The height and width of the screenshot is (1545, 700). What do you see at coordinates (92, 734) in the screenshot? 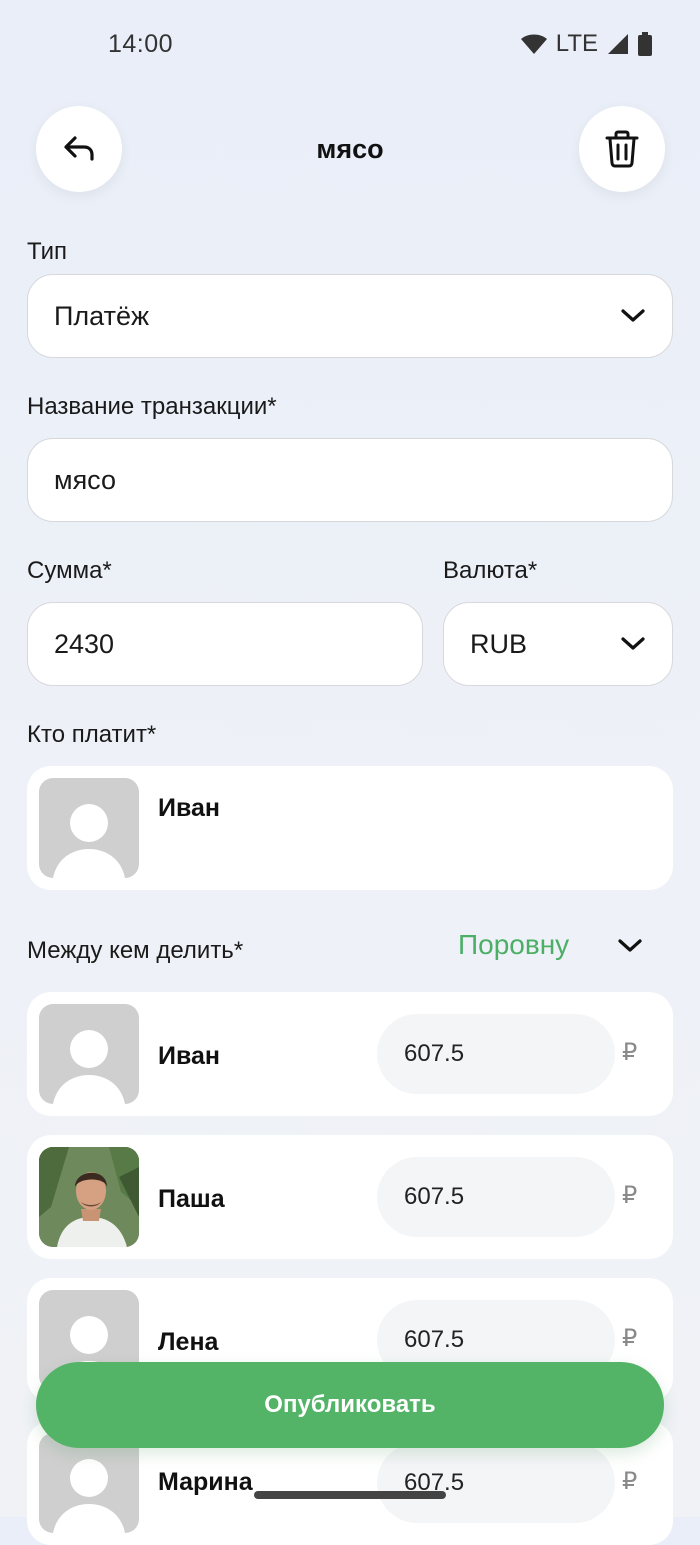
I see `payer-label: Кто платит*` at bounding box center [92, 734].